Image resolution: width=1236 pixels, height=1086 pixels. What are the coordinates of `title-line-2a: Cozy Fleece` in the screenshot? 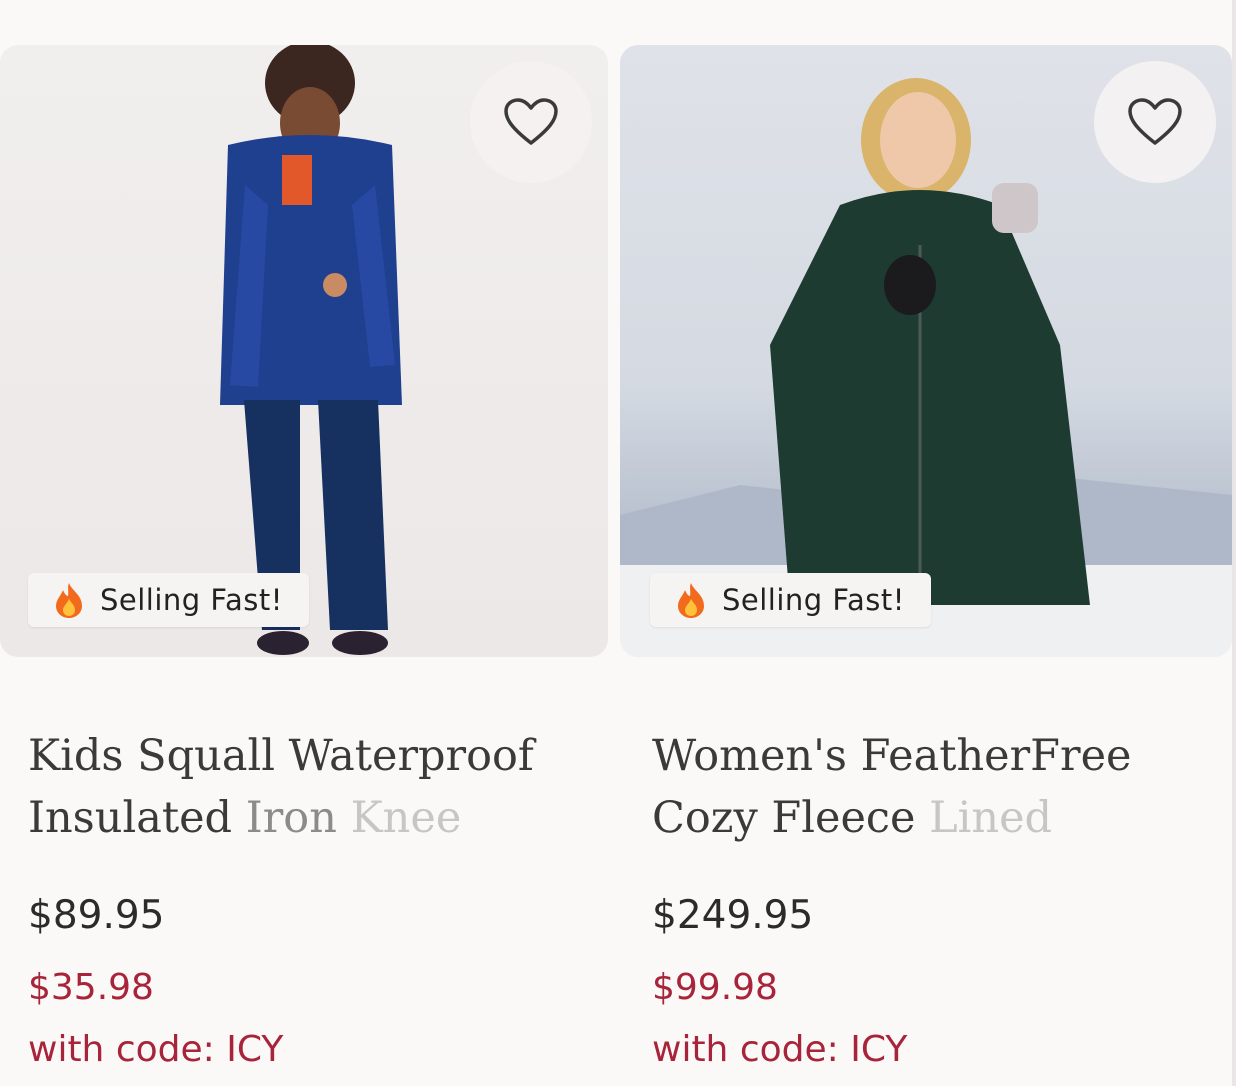 It's located at (791, 818).